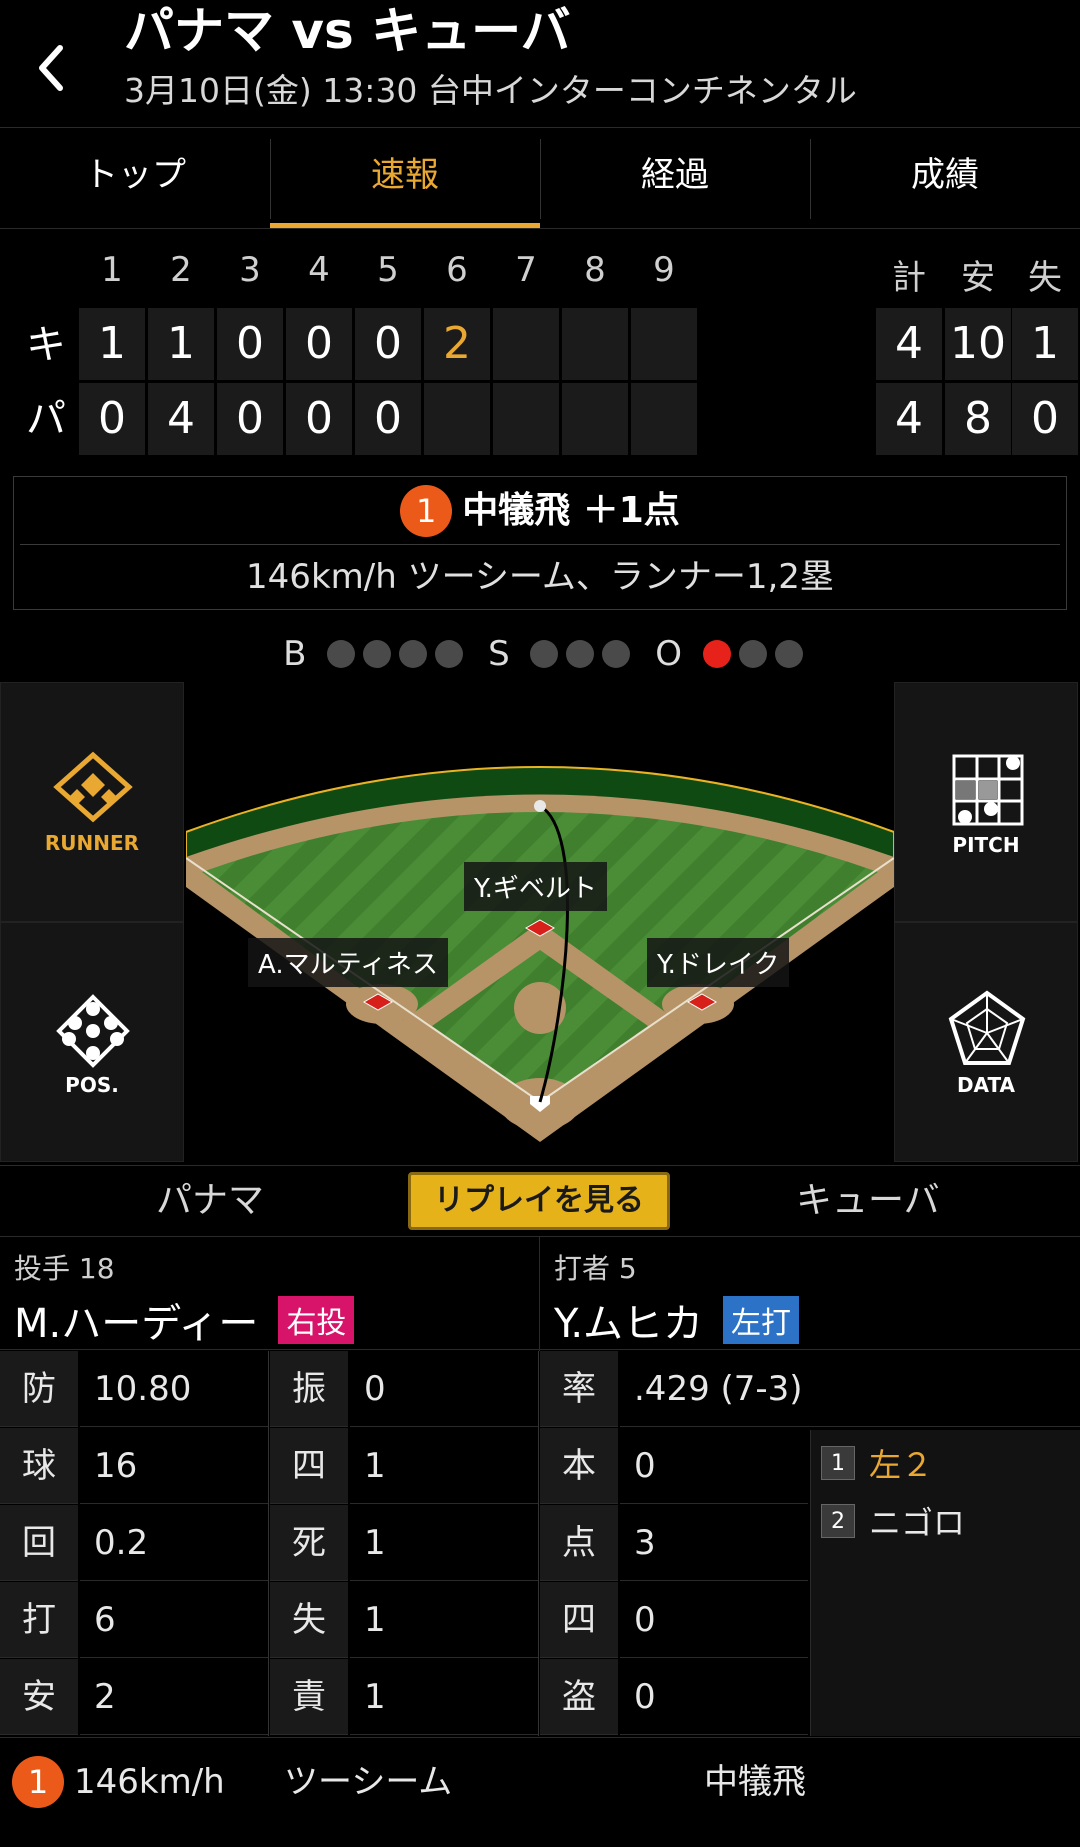 This screenshot has height=1847, width=1080. Describe the element at coordinates (1045, 419) in the screenshot. I see `total-errors: 0` at that location.